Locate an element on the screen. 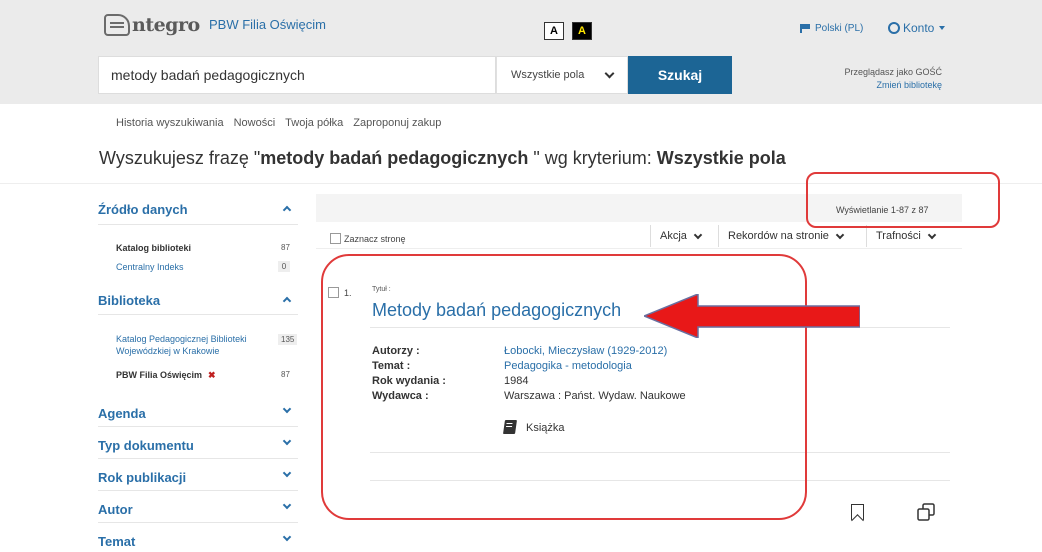 This screenshot has height=552, width=1042. facet-document-type: Typ dokumentu is located at coordinates (198, 445).